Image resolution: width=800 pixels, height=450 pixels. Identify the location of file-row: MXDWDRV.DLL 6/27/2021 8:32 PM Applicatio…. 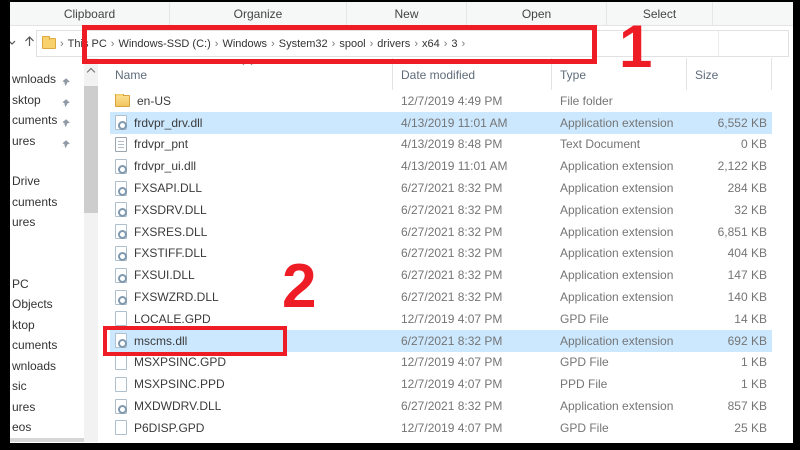
(441, 406).